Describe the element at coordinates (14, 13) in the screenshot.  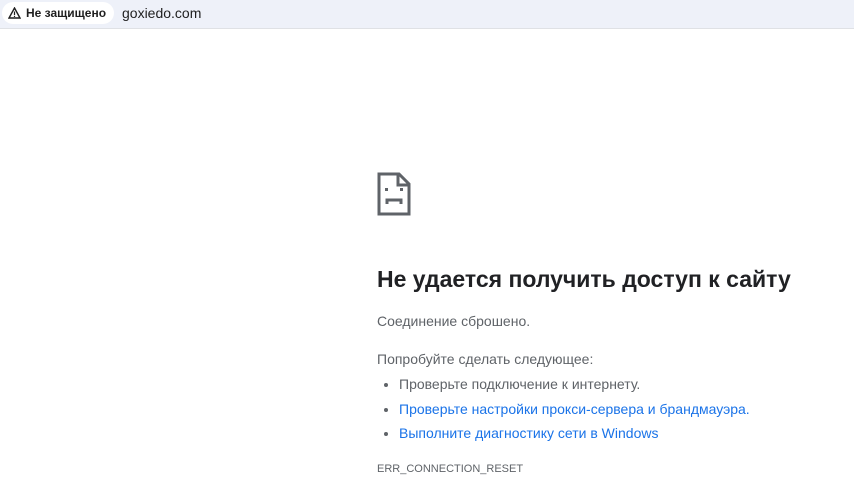
I see `warning-icon` at that location.